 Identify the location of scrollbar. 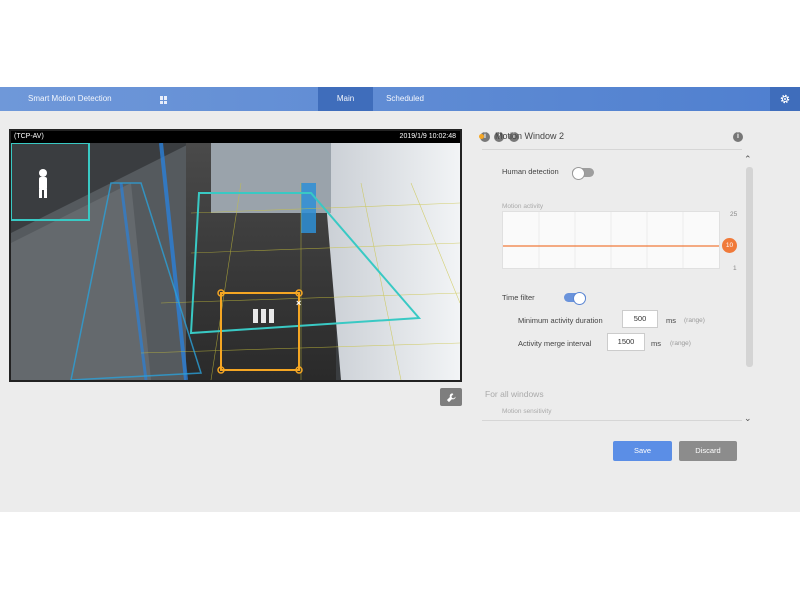
(749, 267).